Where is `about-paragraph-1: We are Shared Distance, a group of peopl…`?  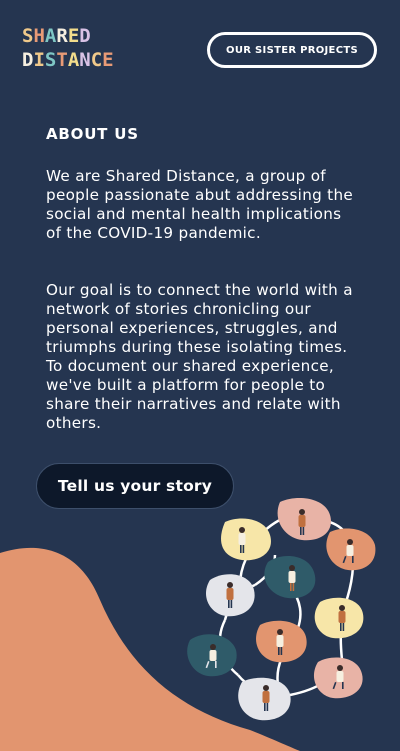
about-paragraph-1: We are Shared Distance, a group of peopl… is located at coordinates (200, 204).